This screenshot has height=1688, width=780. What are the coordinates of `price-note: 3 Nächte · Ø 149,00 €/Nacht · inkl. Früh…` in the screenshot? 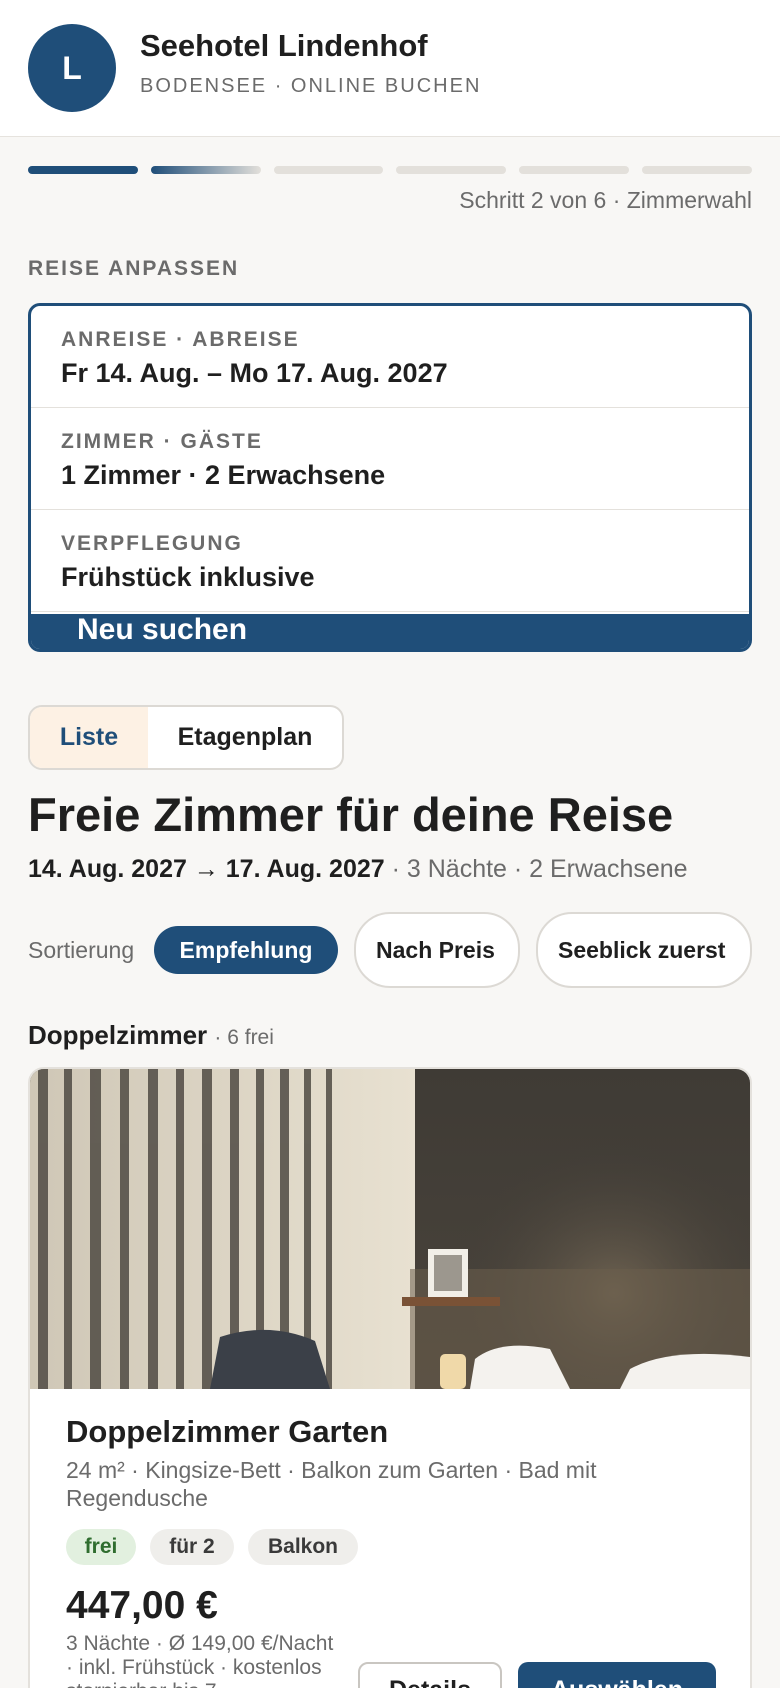 It's located at (200, 1660).